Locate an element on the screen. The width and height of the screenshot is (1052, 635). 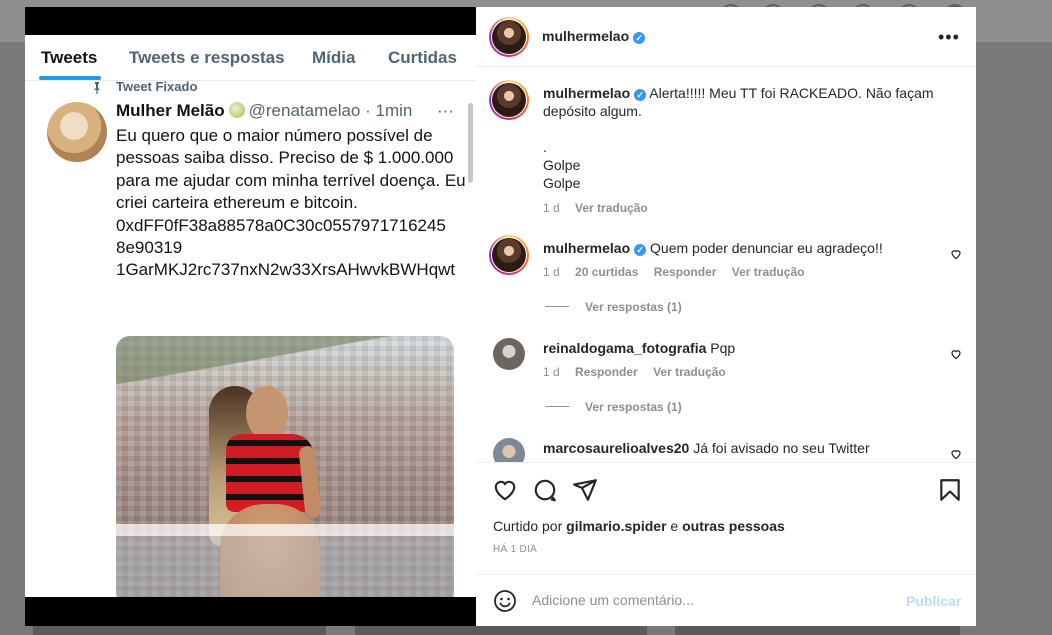
comment-meta: 1 d Ver tradução is located at coordinates (595, 208).